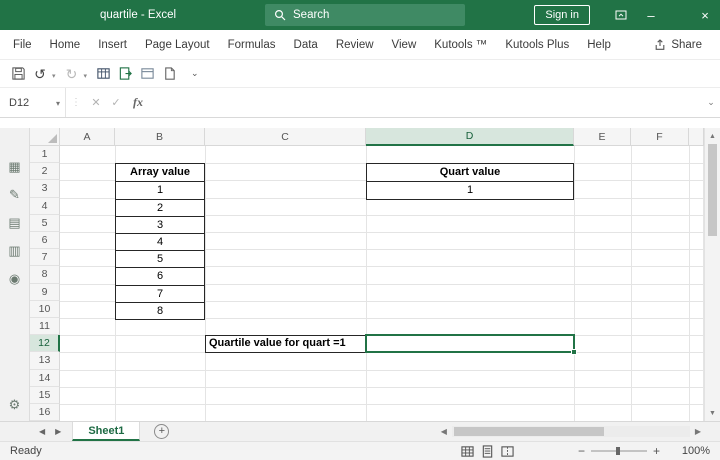 The height and width of the screenshot is (460, 720). I want to click on scroll-right-icon: ▶, so click(698, 431).